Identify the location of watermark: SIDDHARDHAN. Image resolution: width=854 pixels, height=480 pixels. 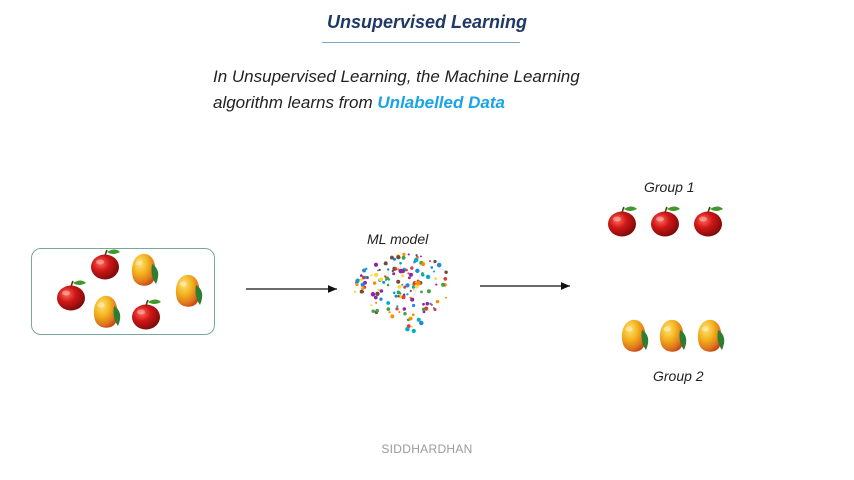
(427, 449).